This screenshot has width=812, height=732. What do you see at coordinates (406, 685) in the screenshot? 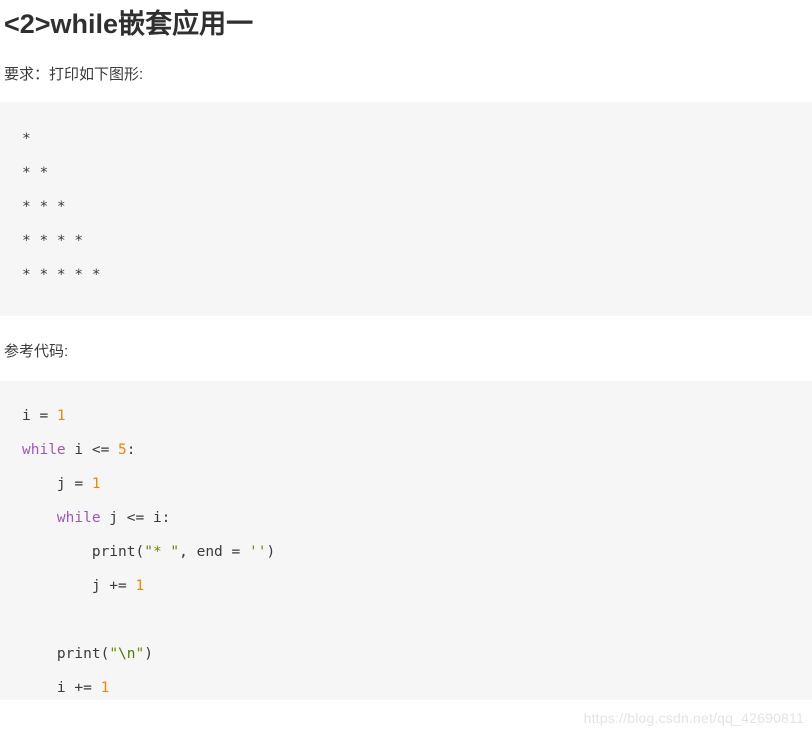
I see `code-line: i += 1` at bounding box center [406, 685].